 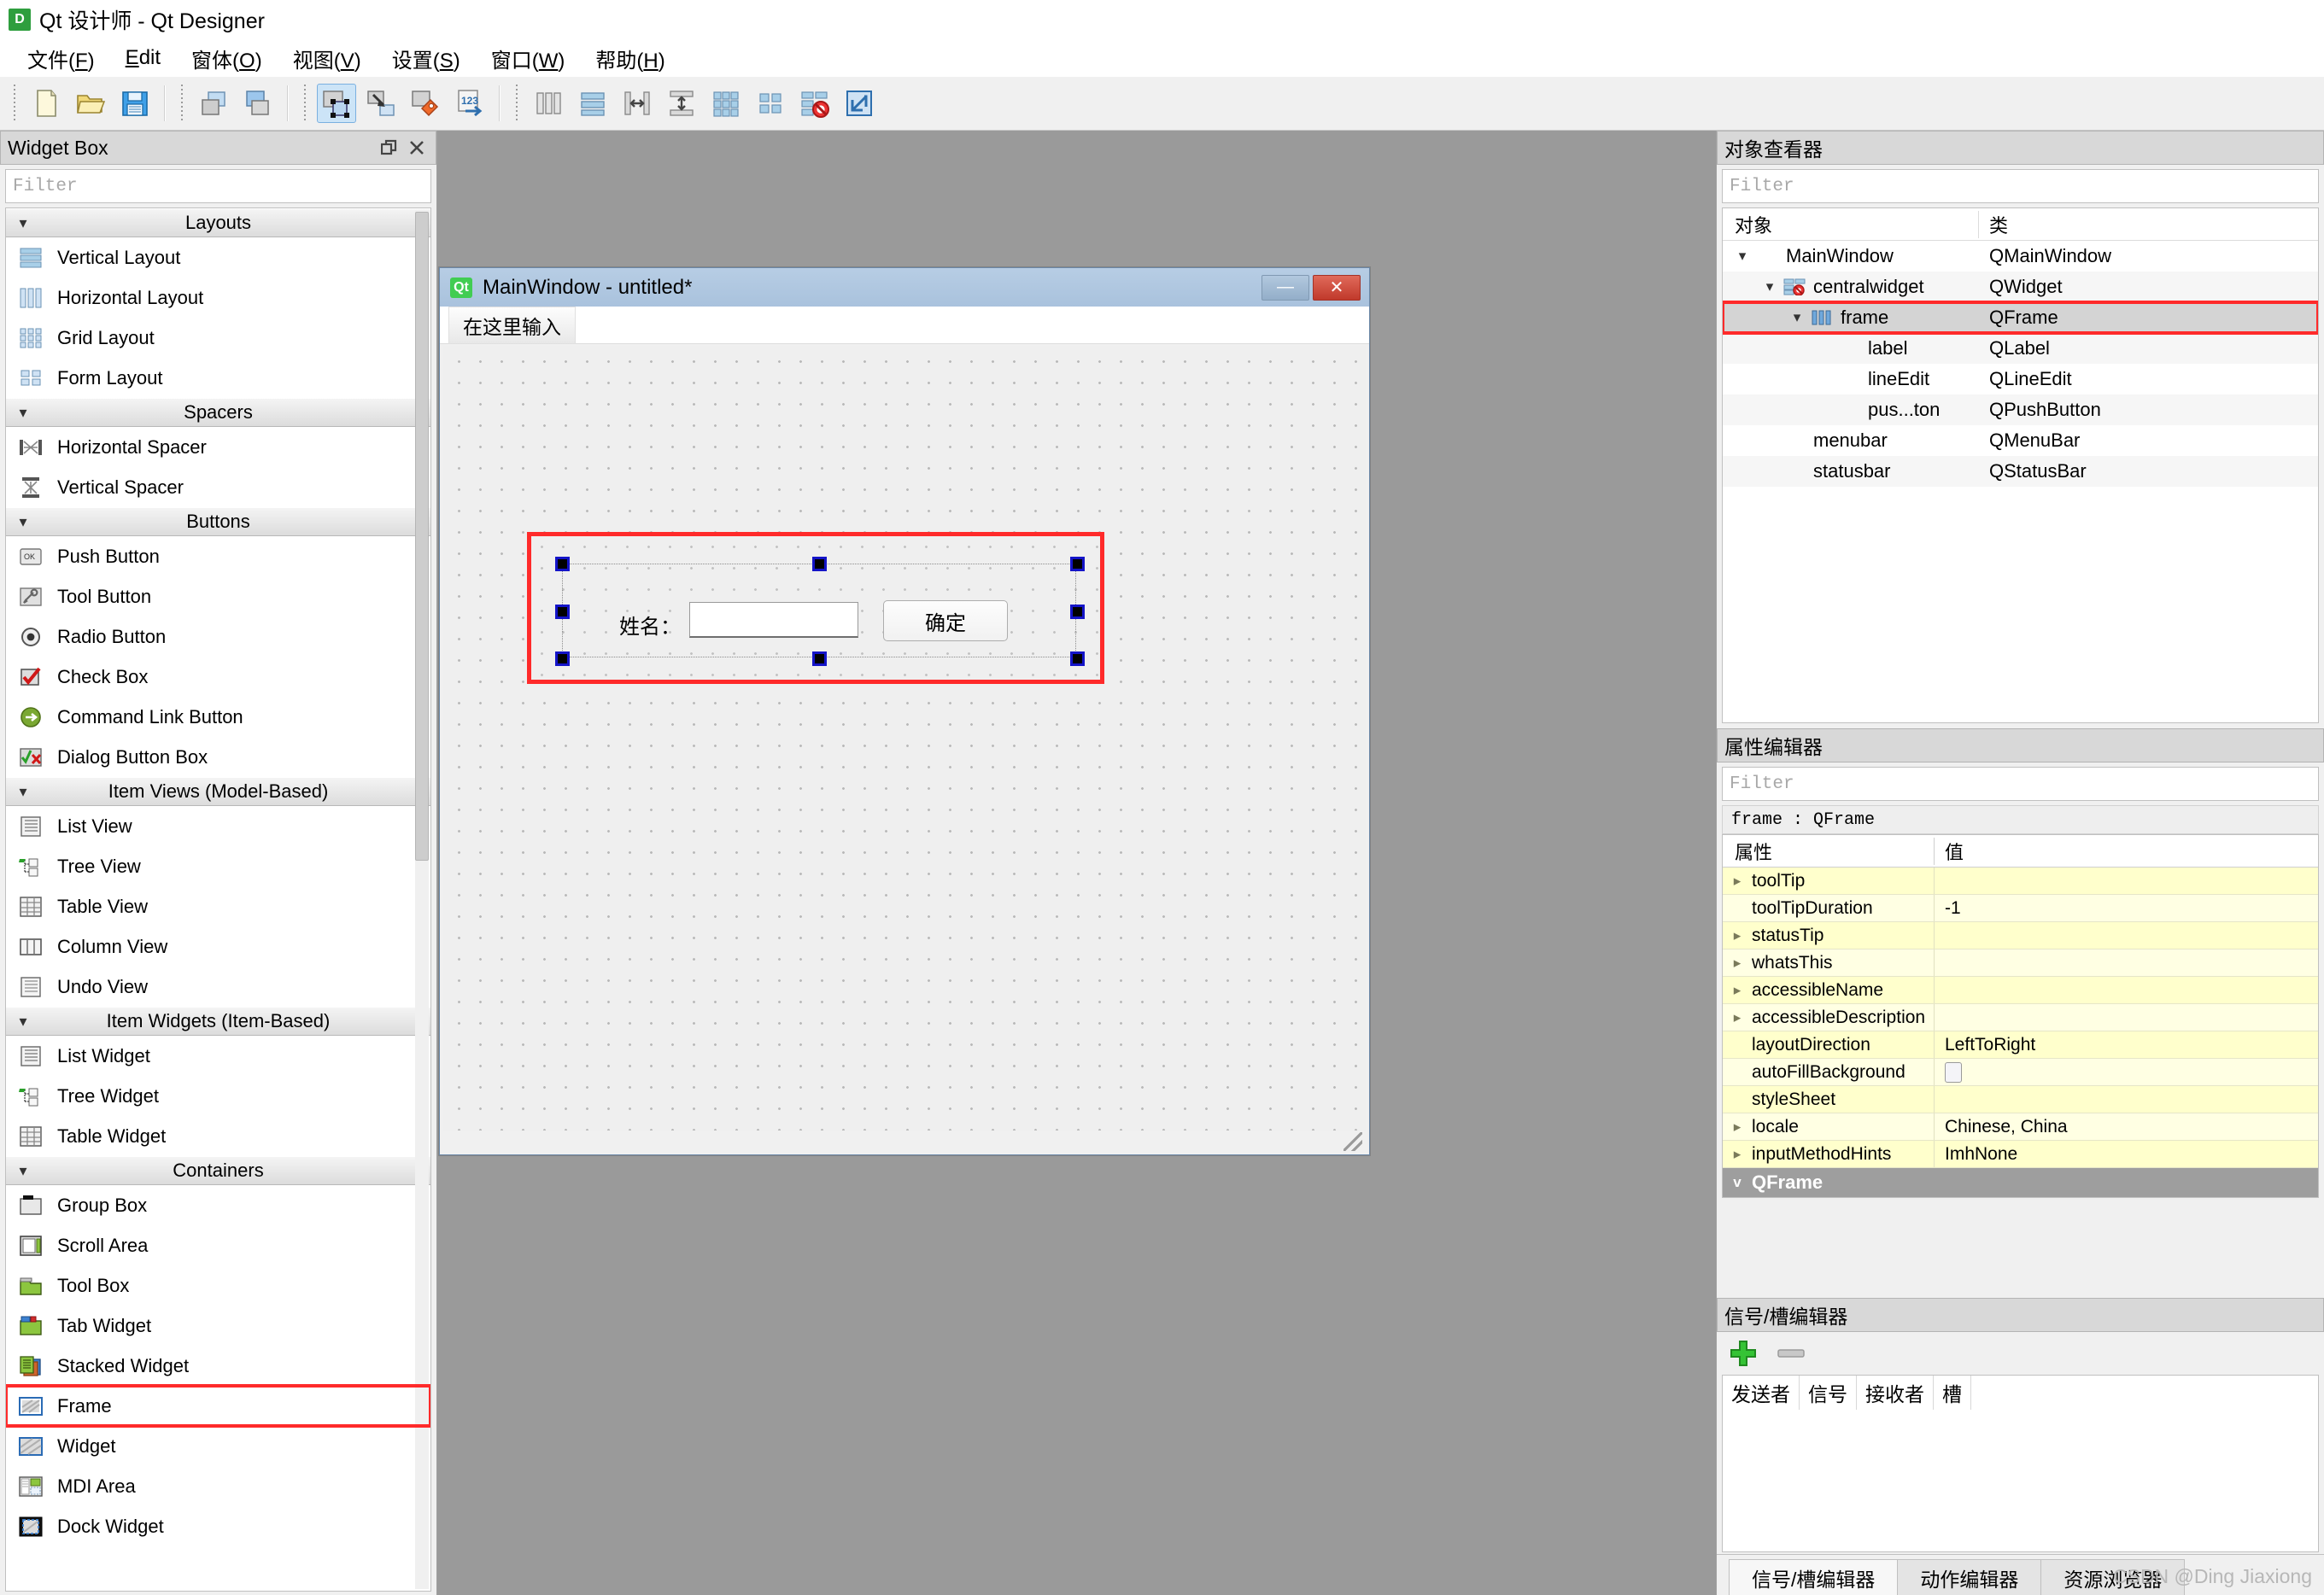 I want to click on layout-grid-icon, so click(x=726, y=103).